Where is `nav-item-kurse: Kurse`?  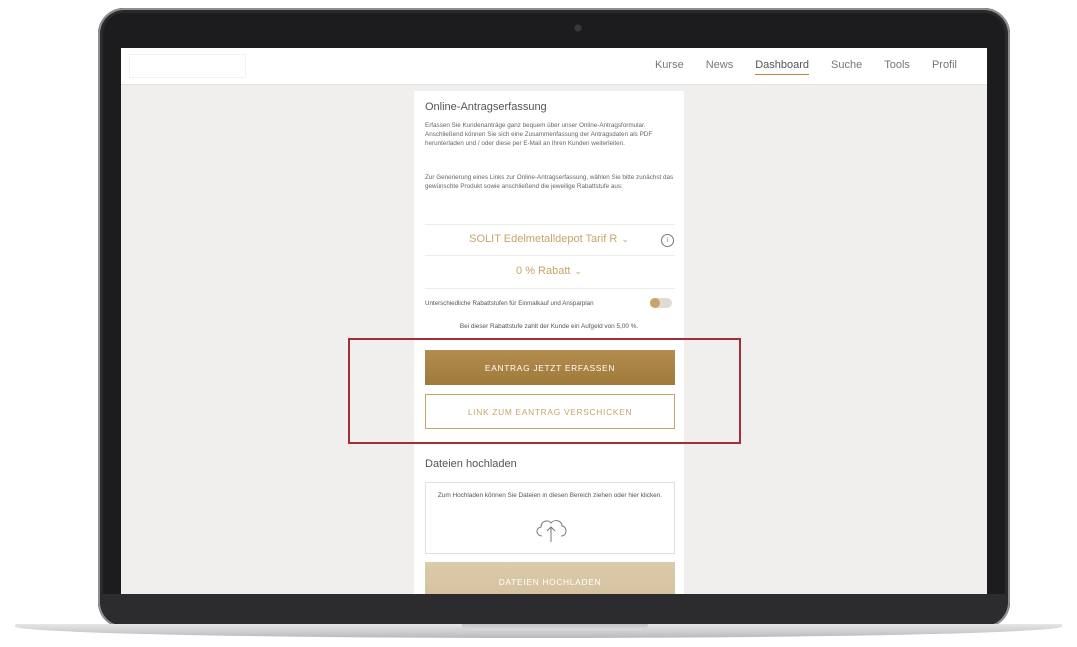
nav-item-kurse: Kurse is located at coordinates (669, 67).